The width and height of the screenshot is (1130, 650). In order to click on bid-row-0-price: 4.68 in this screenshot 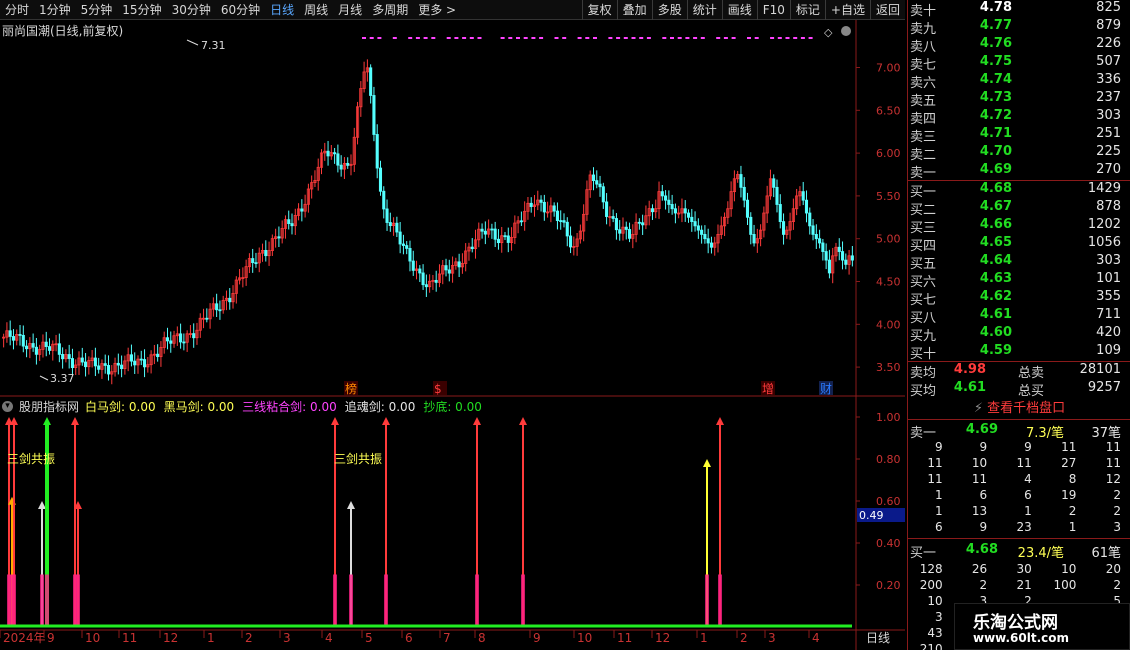, I will do `click(995, 188)`.